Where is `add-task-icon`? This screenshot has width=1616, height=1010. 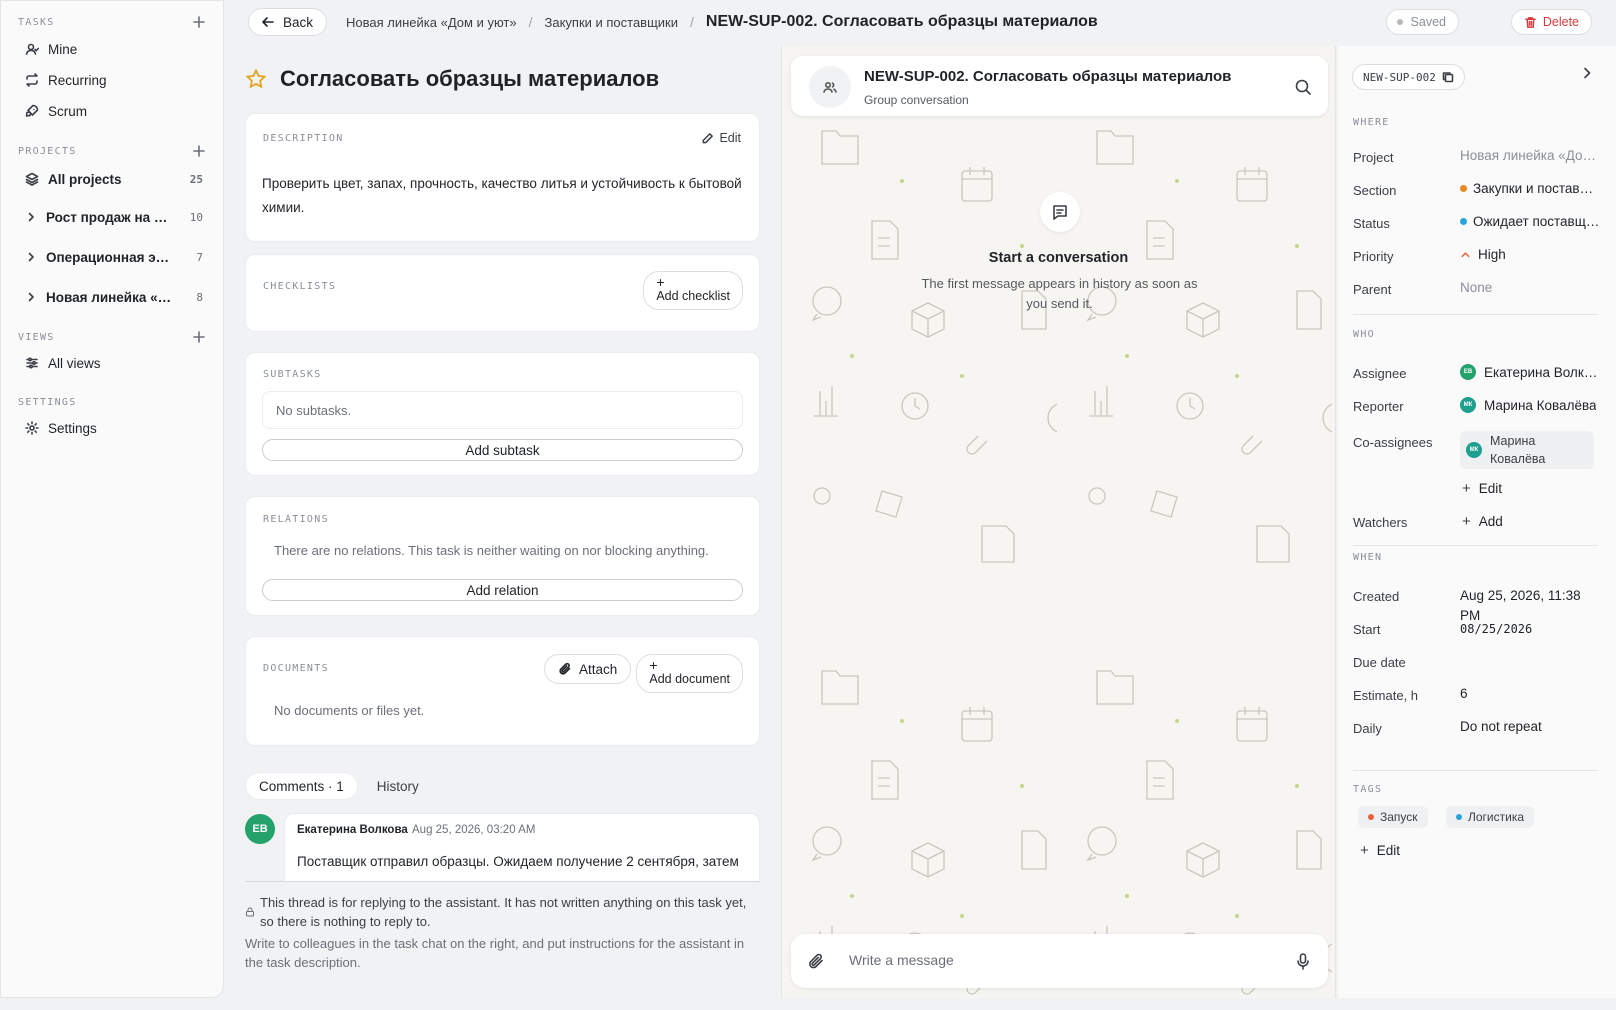
add-task-icon is located at coordinates (199, 22).